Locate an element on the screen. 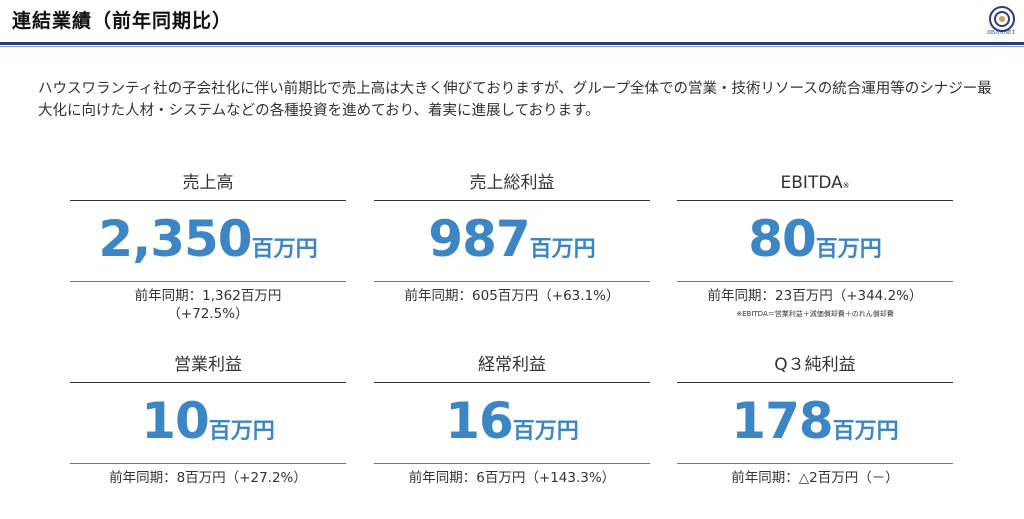  card-value: 10百万円 is located at coordinates (208, 421).